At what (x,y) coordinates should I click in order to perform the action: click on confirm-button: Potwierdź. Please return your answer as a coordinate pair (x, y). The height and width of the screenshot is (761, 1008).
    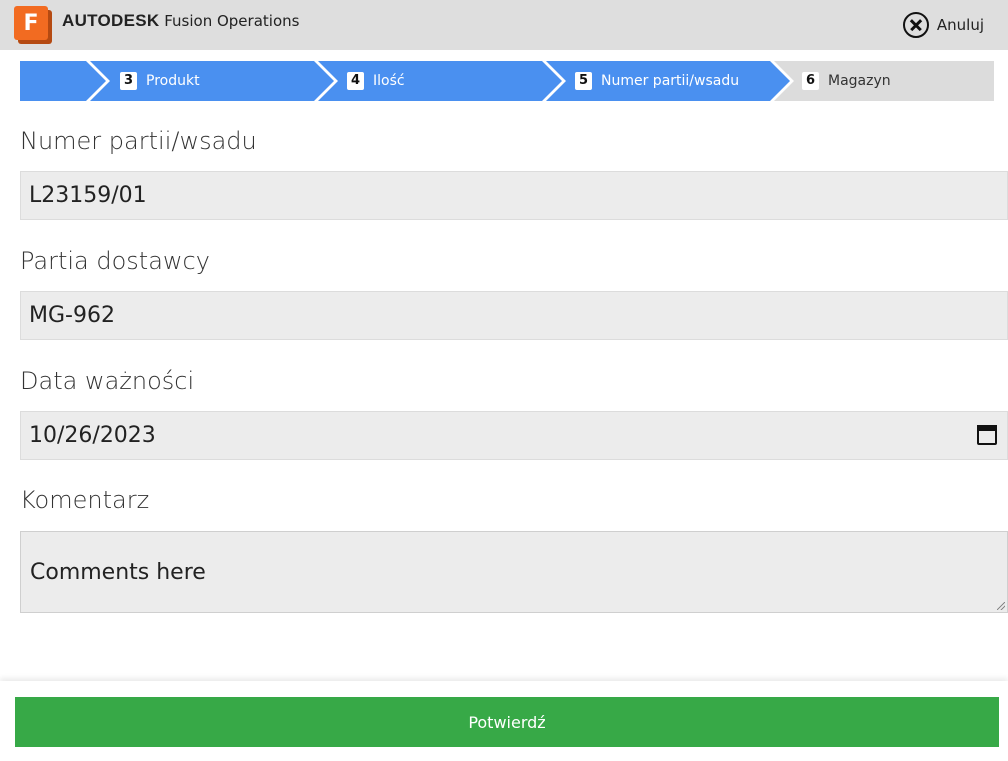
    Looking at the image, I should click on (507, 722).